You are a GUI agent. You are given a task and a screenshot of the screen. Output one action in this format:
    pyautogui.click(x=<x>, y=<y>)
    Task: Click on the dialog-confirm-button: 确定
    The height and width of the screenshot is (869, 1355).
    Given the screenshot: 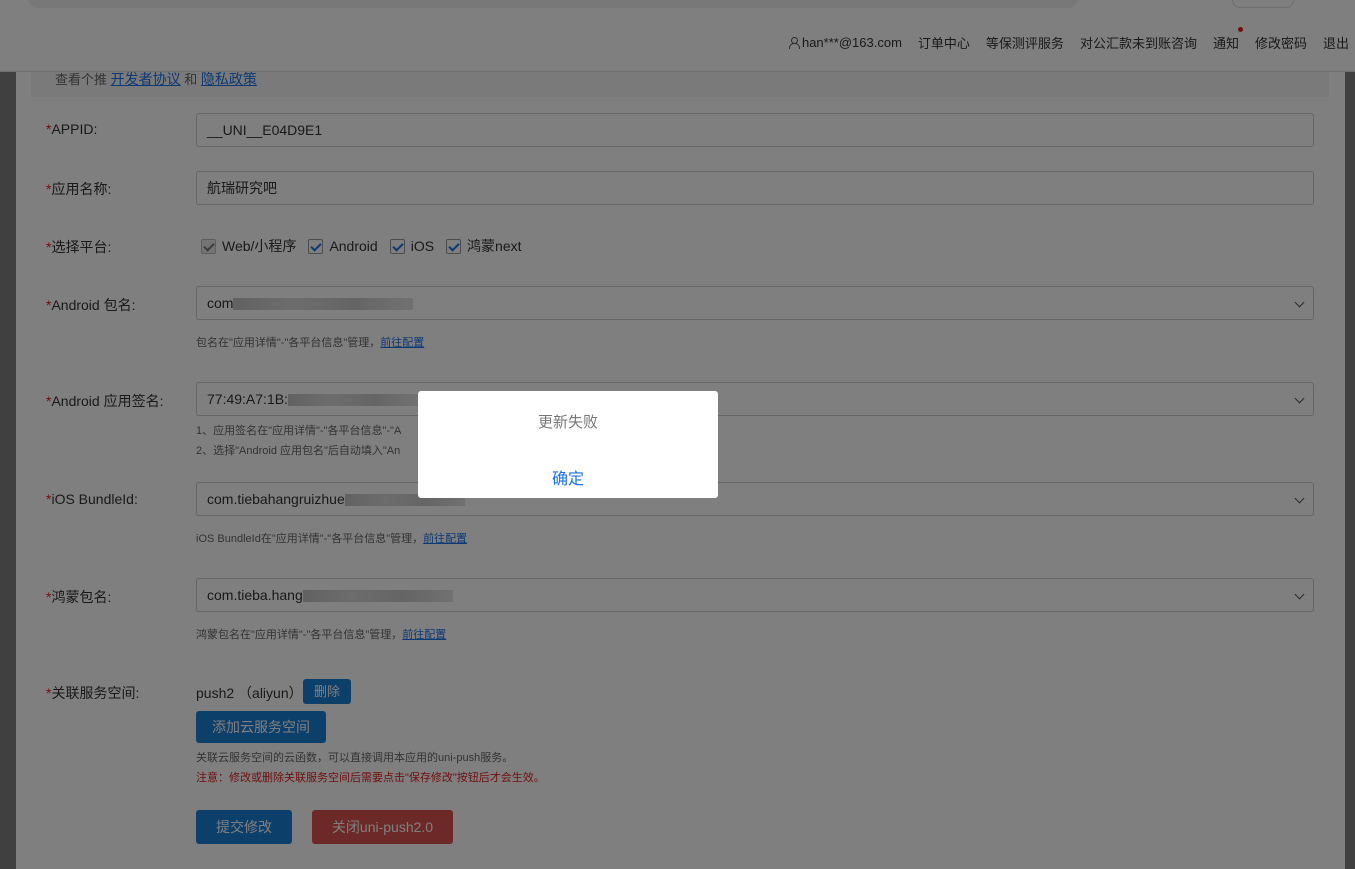 What is the action you would take?
    pyautogui.click(x=568, y=477)
    